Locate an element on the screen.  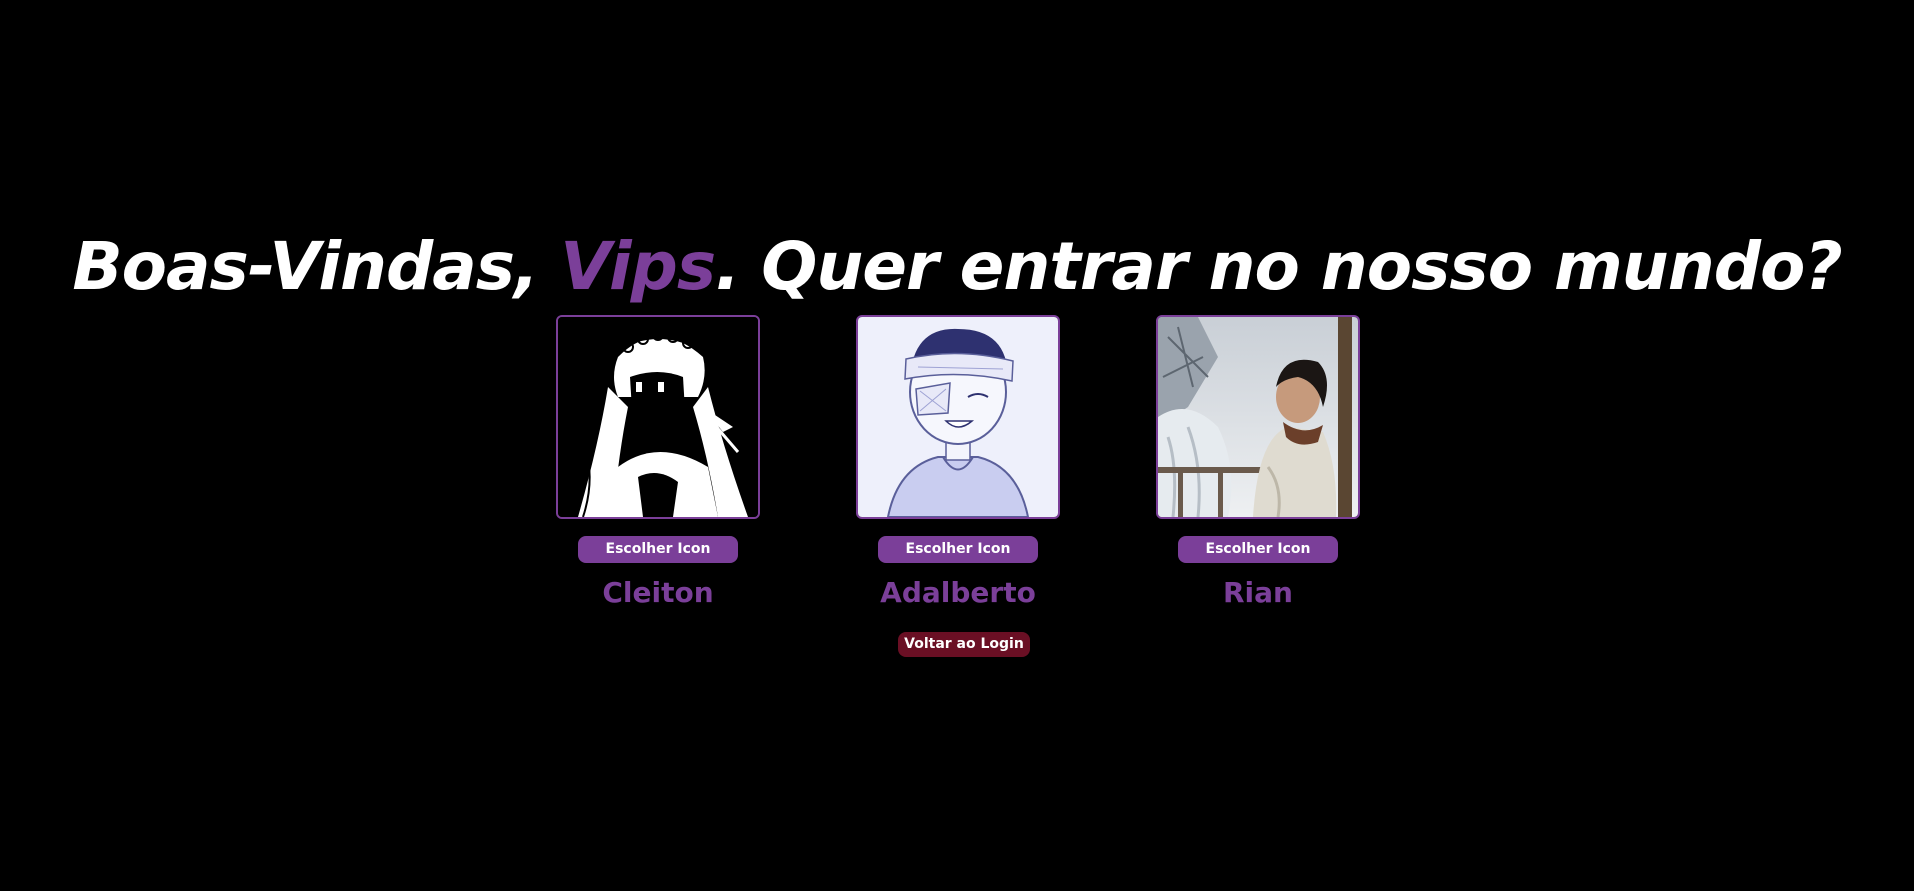
choose-icon-button-rian: Escolher Icon is located at coordinates (1258, 549).